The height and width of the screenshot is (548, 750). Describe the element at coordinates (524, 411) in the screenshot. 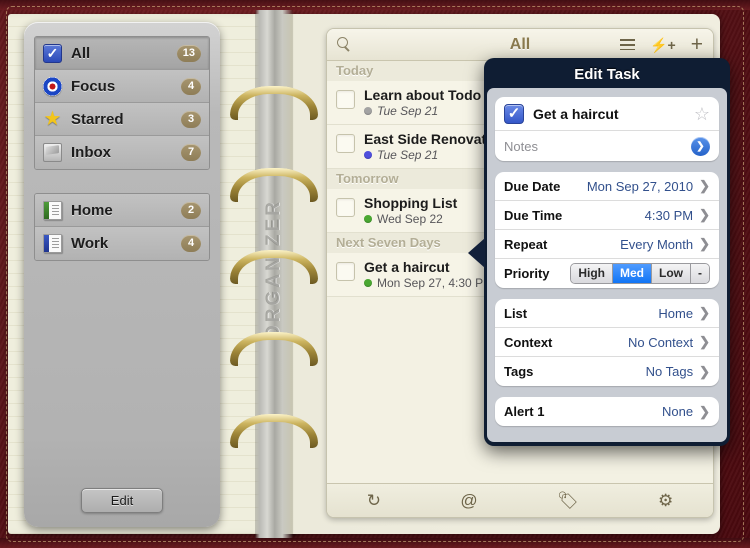

I see `row-label: Alert 1` at that location.